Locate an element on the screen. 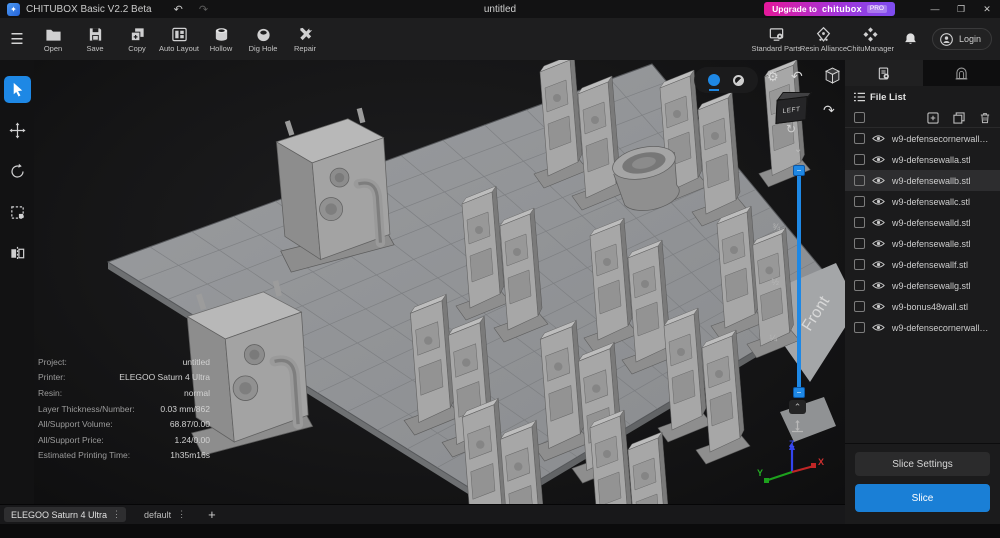 The height and width of the screenshot is (538, 1000). z-clip-upper-handle is located at coordinates (799, 170).